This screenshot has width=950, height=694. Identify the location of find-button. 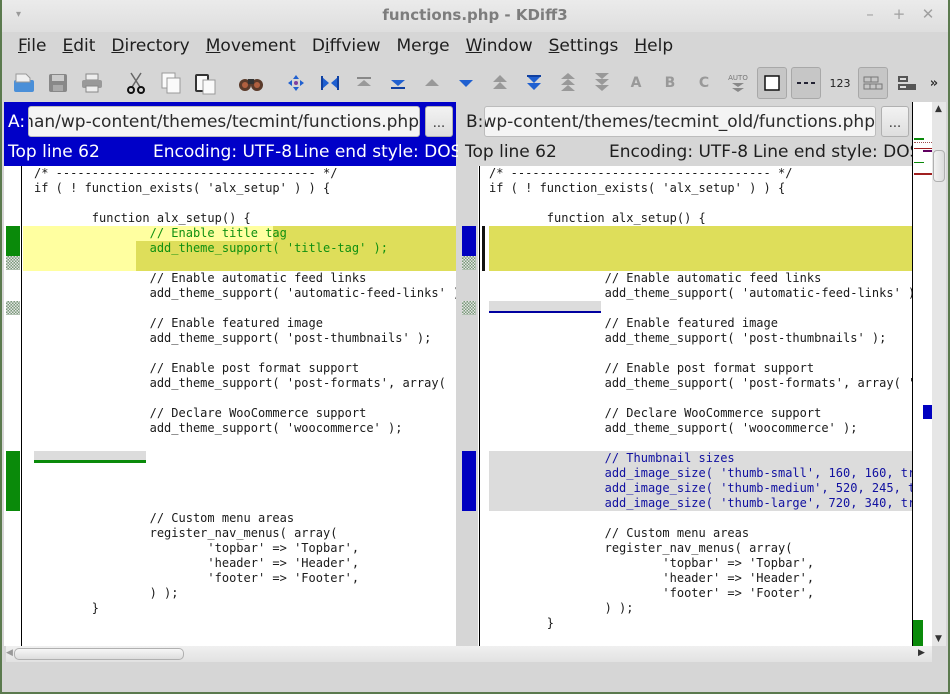
(251, 83).